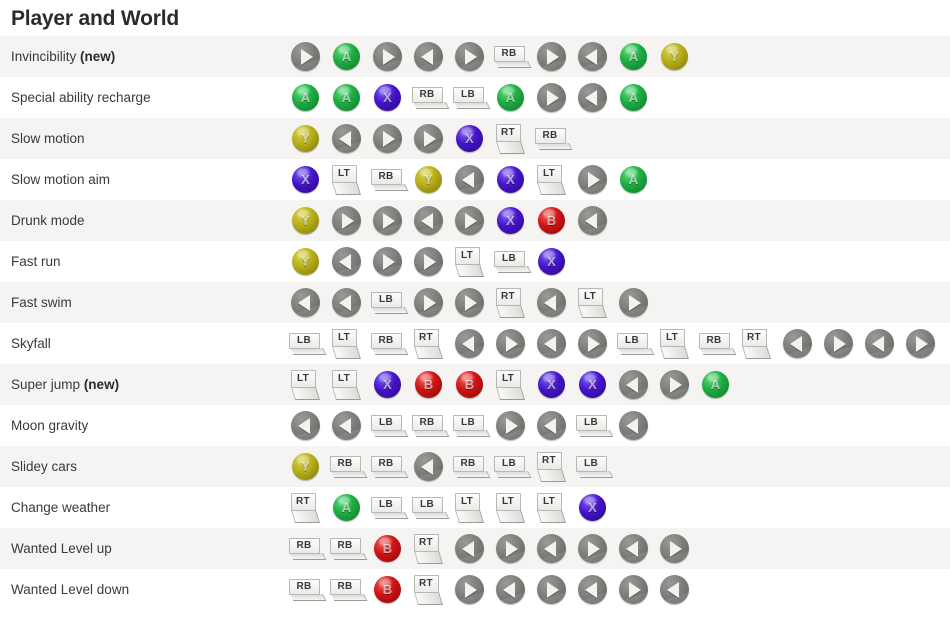 The width and height of the screenshot is (950, 626). Describe the element at coordinates (346, 589) in the screenshot. I see `combo-button-slot: RB` at that location.